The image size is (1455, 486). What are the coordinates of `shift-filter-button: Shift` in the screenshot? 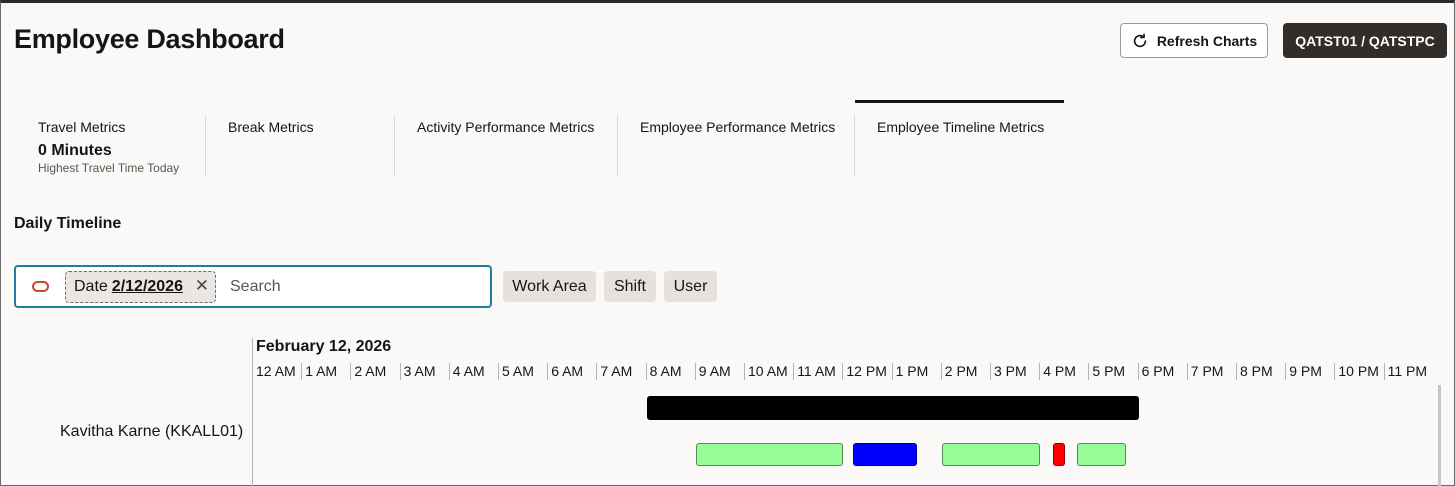 It's located at (630, 286).